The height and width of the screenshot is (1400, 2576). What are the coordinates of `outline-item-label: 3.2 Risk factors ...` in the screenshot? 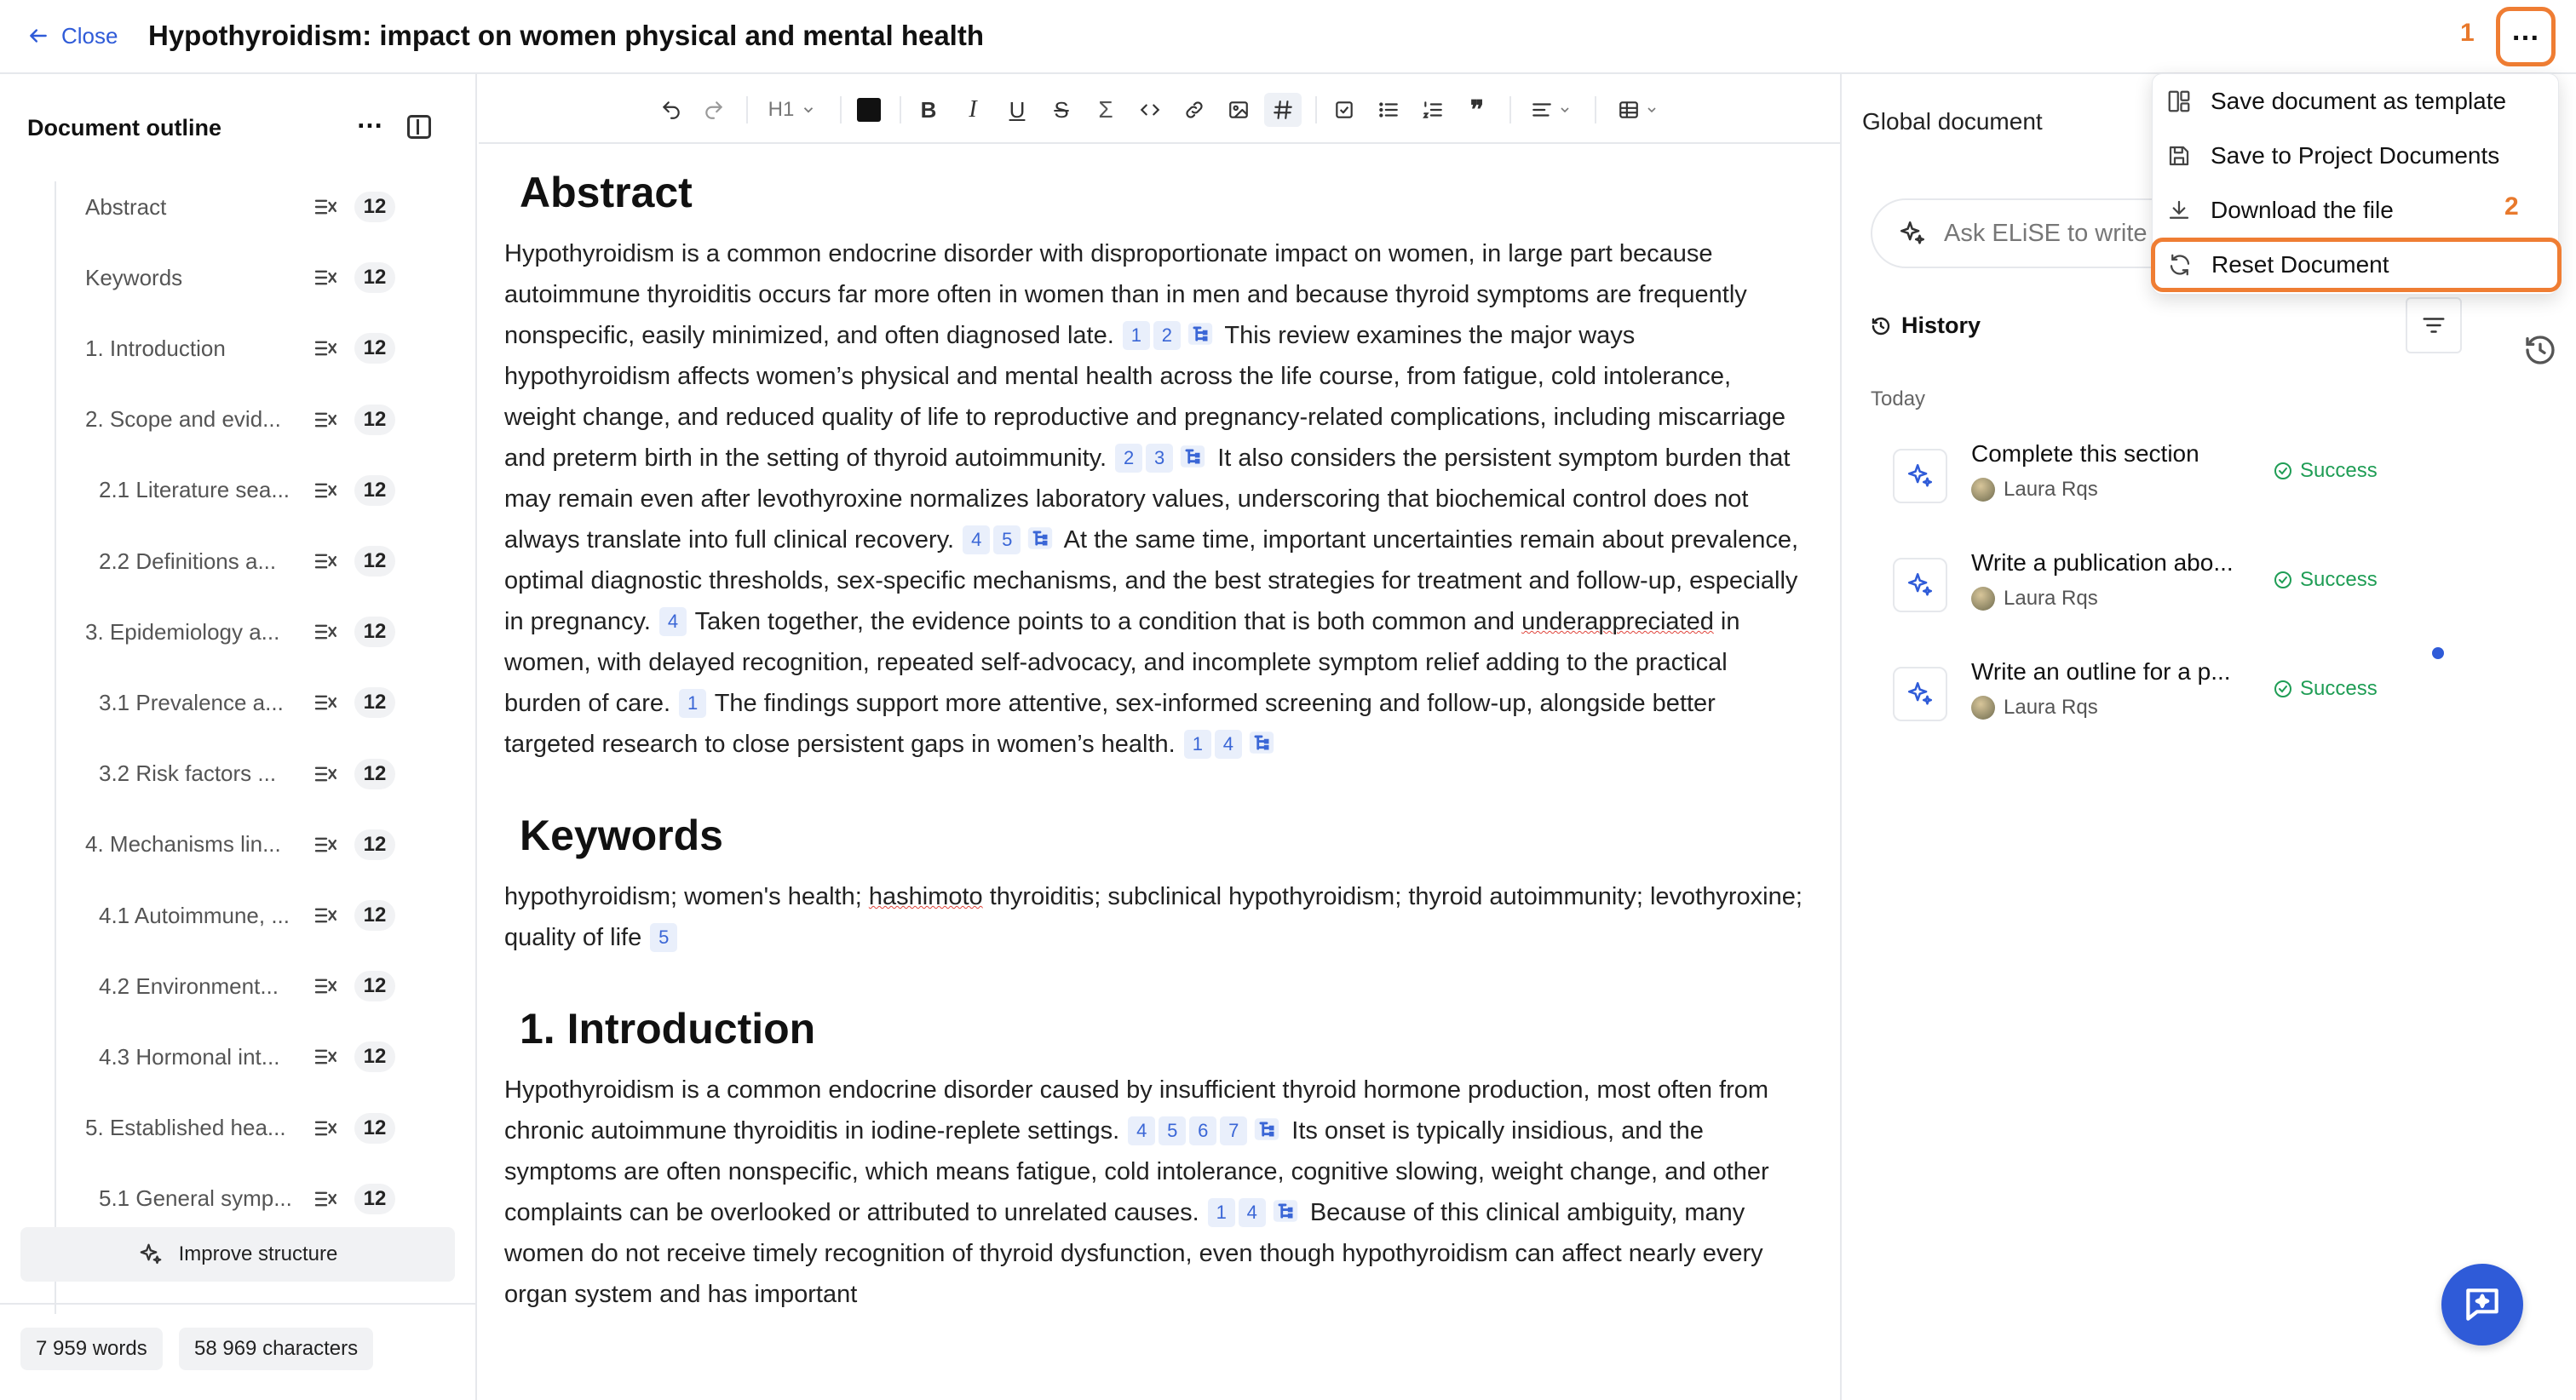 It's located at (188, 773).